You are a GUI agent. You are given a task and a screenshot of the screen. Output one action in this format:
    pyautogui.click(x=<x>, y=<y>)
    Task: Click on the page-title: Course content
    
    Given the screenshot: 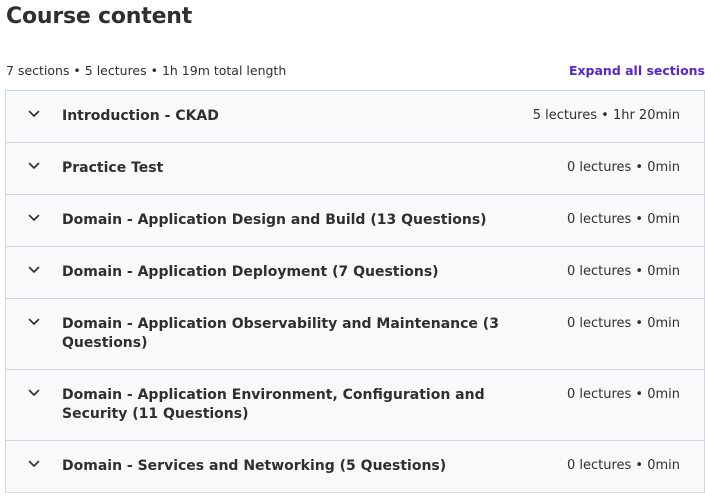 What is the action you would take?
    pyautogui.click(x=99, y=16)
    